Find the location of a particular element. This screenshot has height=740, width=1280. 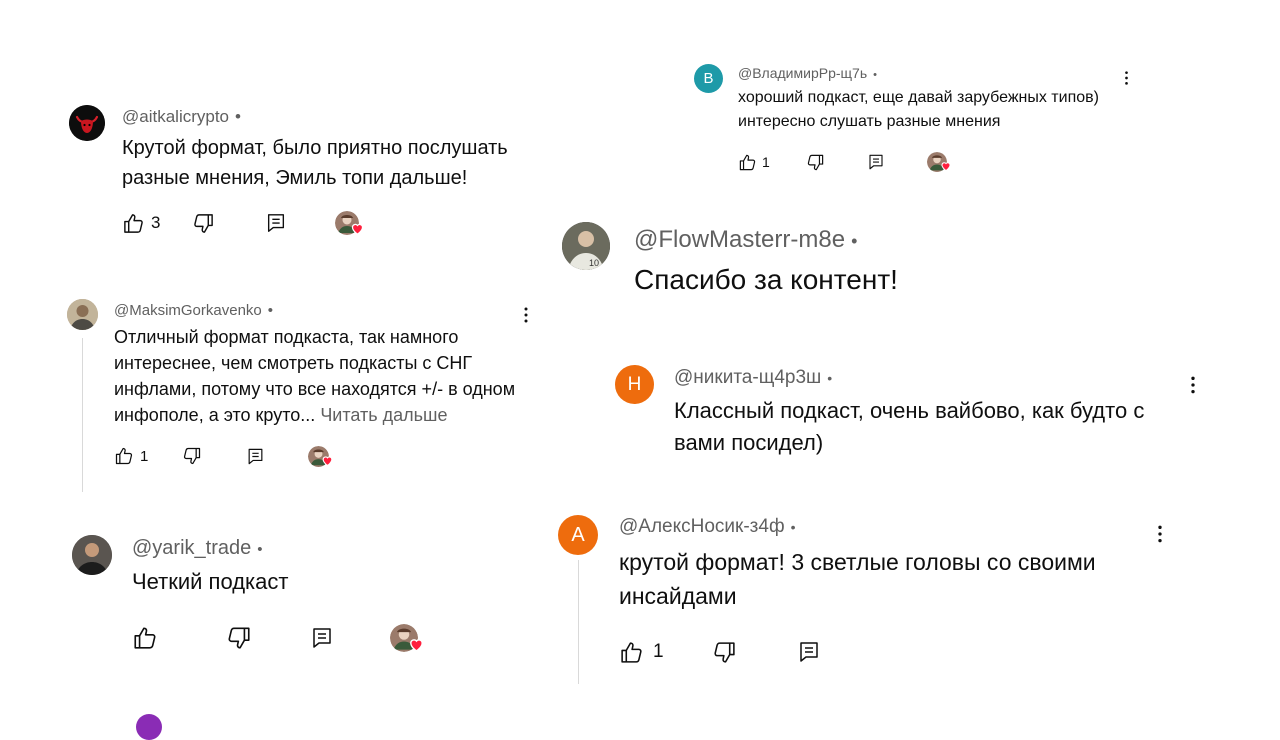

avatar: 10 is located at coordinates (586, 246).